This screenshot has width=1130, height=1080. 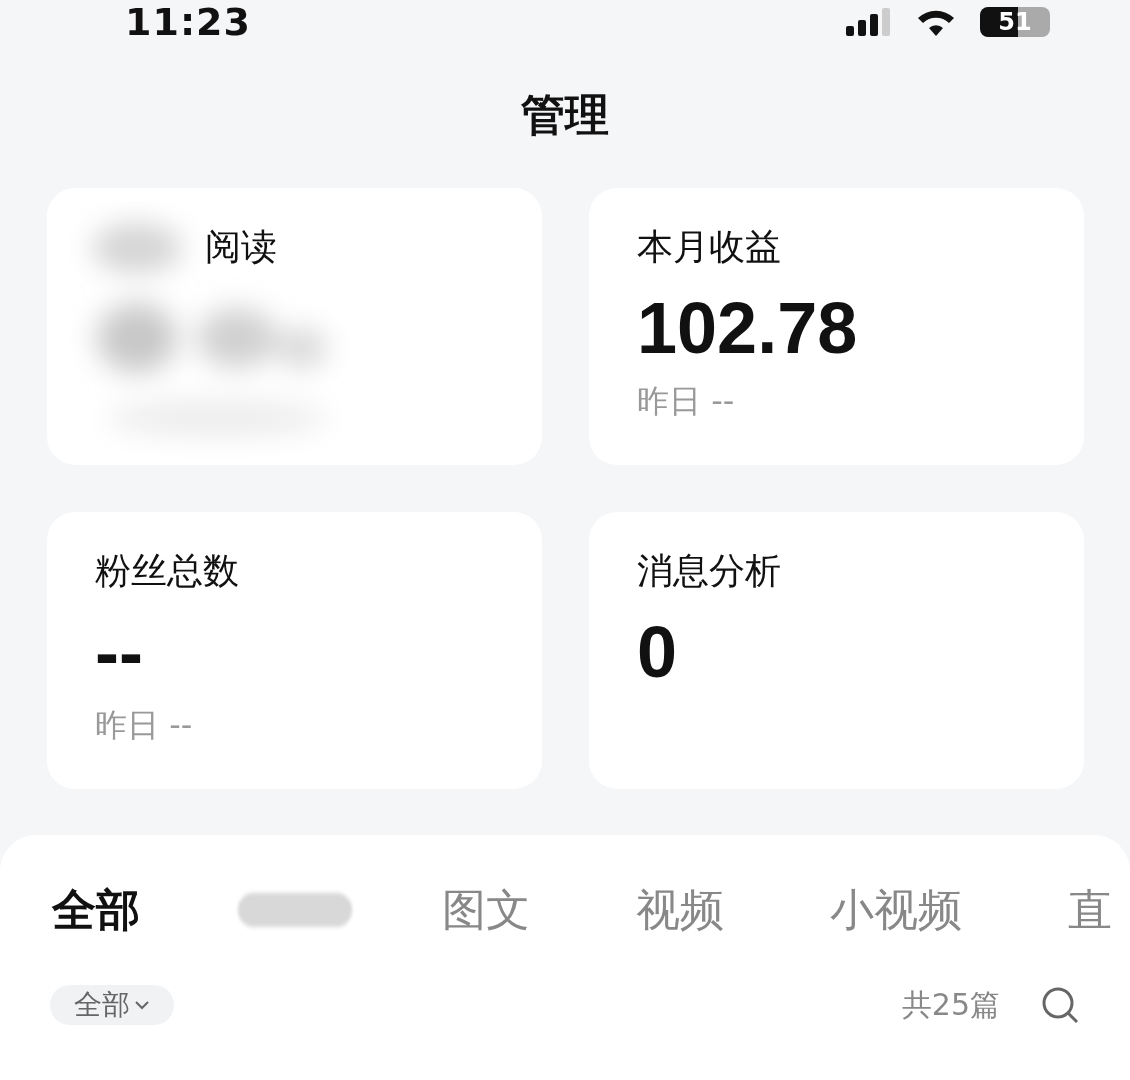 I want to click on status-time: 11:23, so click(x=188, y=22).